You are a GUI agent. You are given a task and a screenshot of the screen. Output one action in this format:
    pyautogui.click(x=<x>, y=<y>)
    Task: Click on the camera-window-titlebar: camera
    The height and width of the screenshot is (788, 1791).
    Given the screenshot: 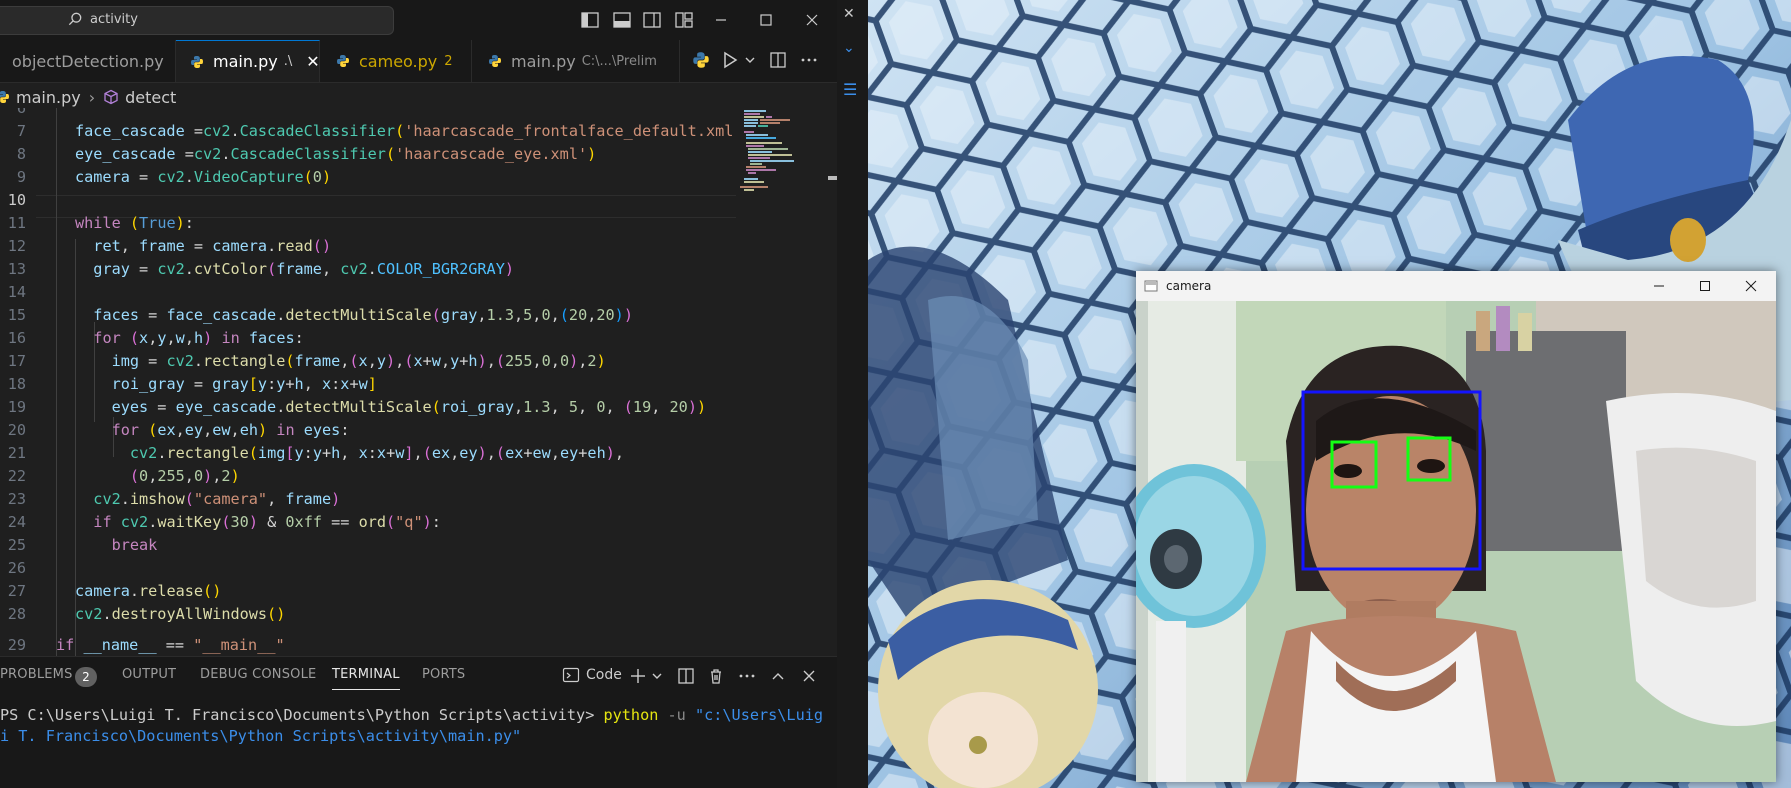 What is the action you would take?
    pyautogui.click(x=1456, y=286)
    